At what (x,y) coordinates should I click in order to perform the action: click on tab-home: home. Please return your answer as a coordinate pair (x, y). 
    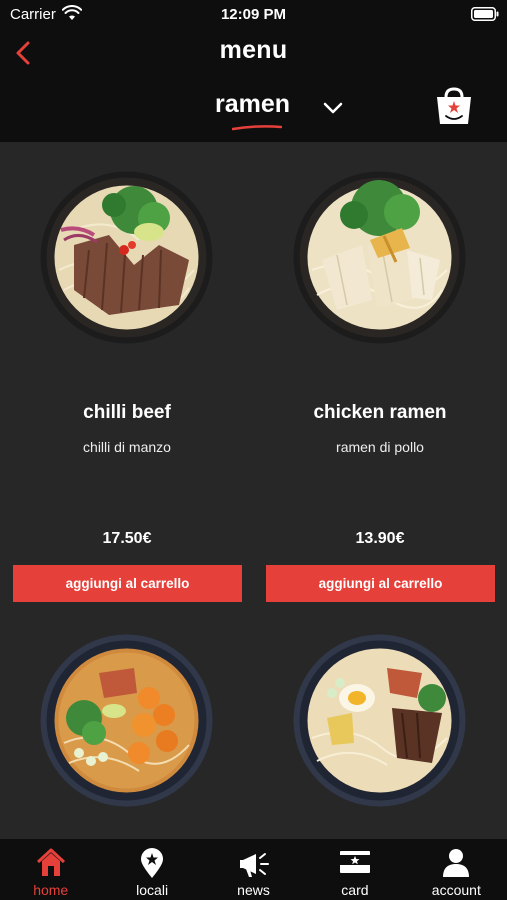
    Looking at the image, I should click on (50, 869).